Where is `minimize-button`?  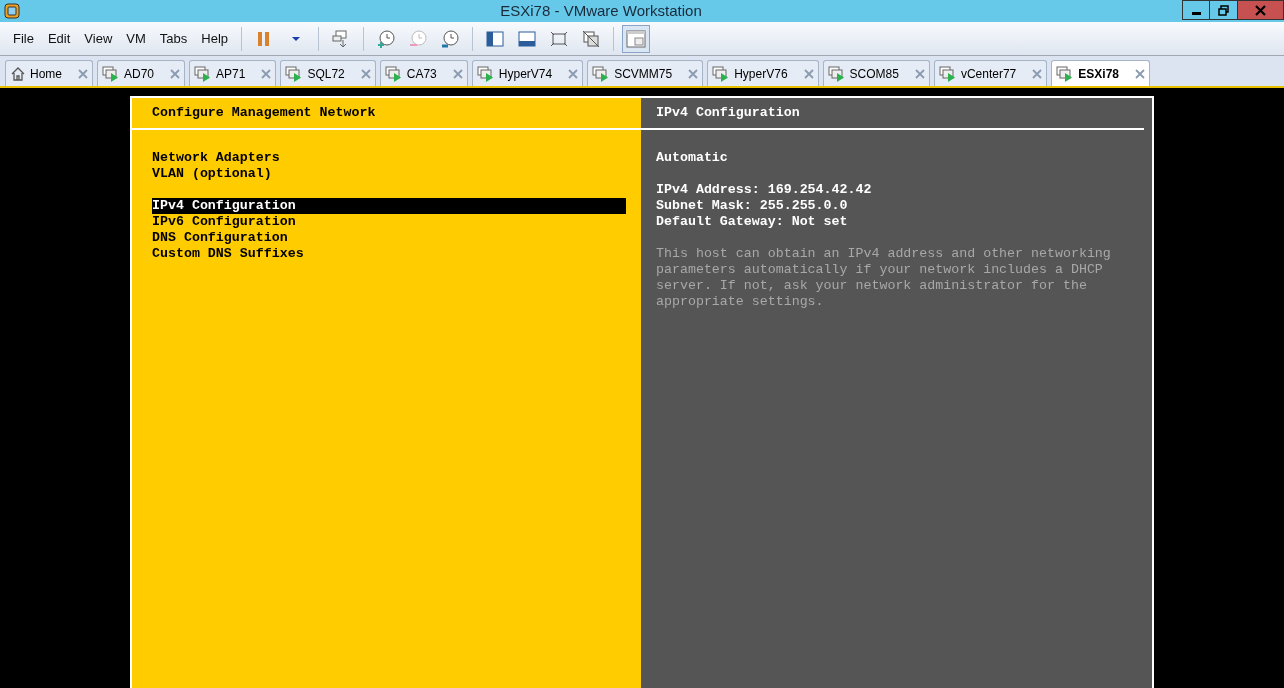 minimize-button is located at coordinates (1196, 10).